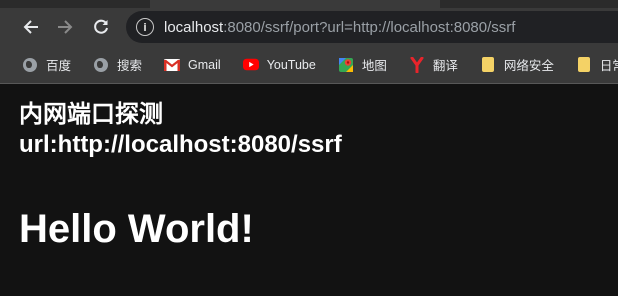  I want to click on bookmark-label: 日常, so click(608, 66).